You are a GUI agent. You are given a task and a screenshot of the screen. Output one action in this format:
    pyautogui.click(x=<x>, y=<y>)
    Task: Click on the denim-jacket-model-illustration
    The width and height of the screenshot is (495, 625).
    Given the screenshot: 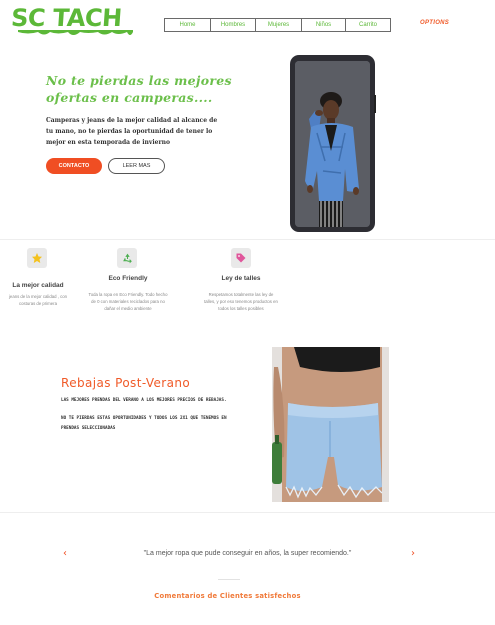 What is the action you would take?
    pyautogui.click(x=332, y=144)
    